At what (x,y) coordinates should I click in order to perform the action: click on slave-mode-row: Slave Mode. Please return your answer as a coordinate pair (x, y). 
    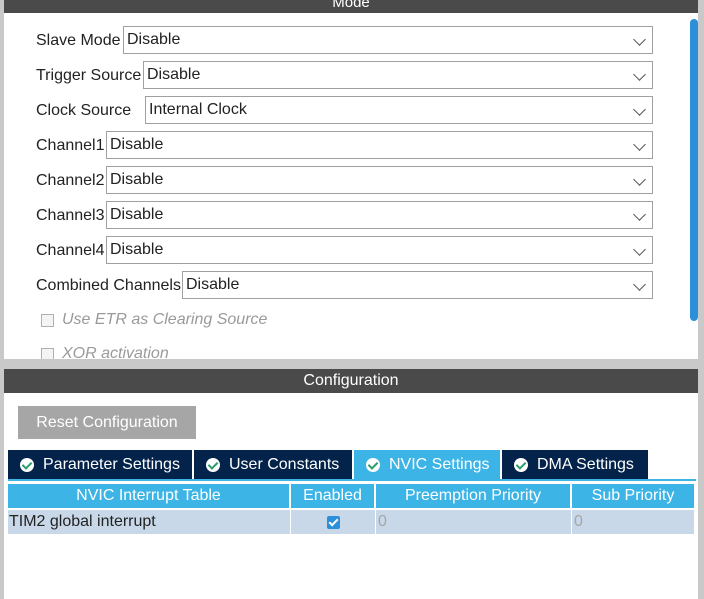
    Looking at the image, I should click on (78, 41).